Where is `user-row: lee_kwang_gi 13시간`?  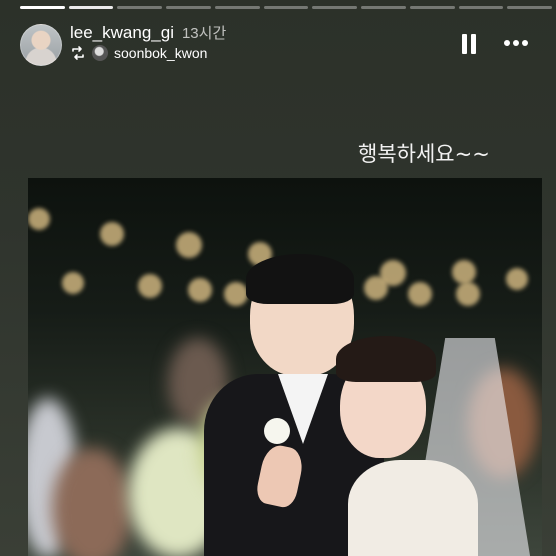
user-row: lee_kwang_gi 13시간 is located at coordinates (148, 32).